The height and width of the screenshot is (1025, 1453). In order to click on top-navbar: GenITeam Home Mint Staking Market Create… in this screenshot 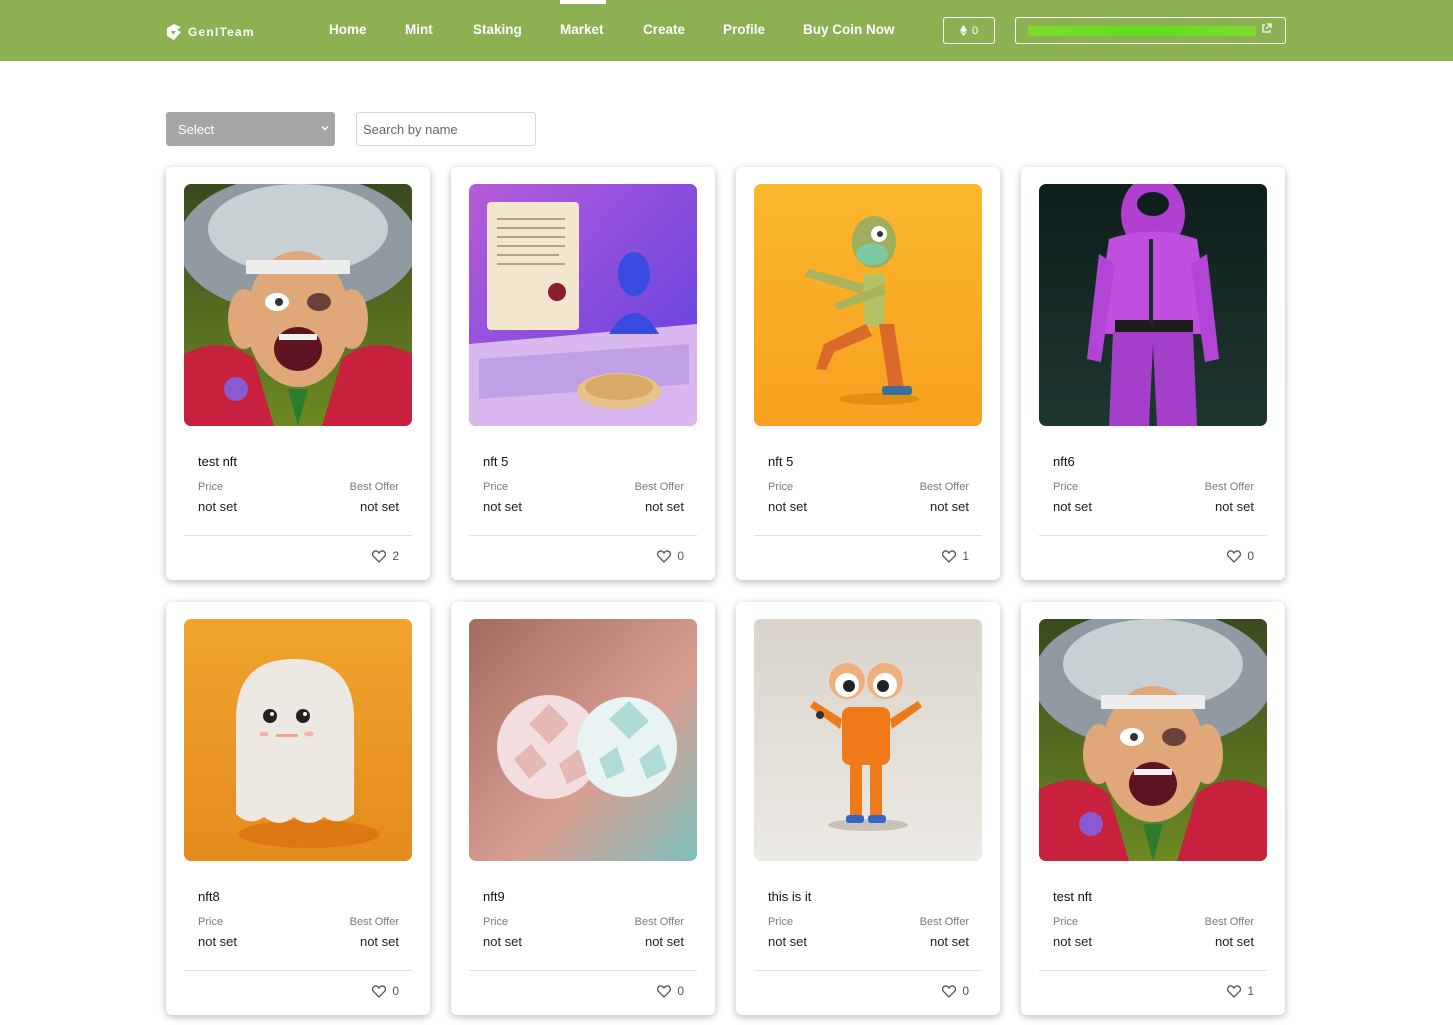, I will do `click(726, 30)`.